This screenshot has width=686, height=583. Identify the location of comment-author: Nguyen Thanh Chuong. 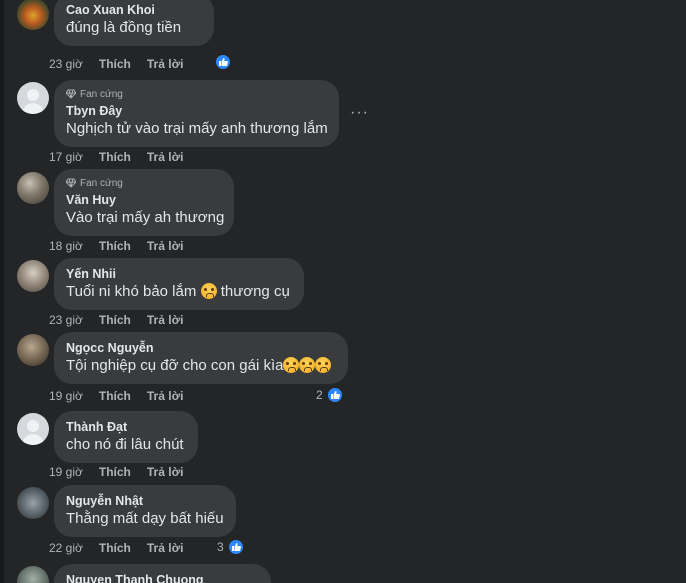
(162, 577).